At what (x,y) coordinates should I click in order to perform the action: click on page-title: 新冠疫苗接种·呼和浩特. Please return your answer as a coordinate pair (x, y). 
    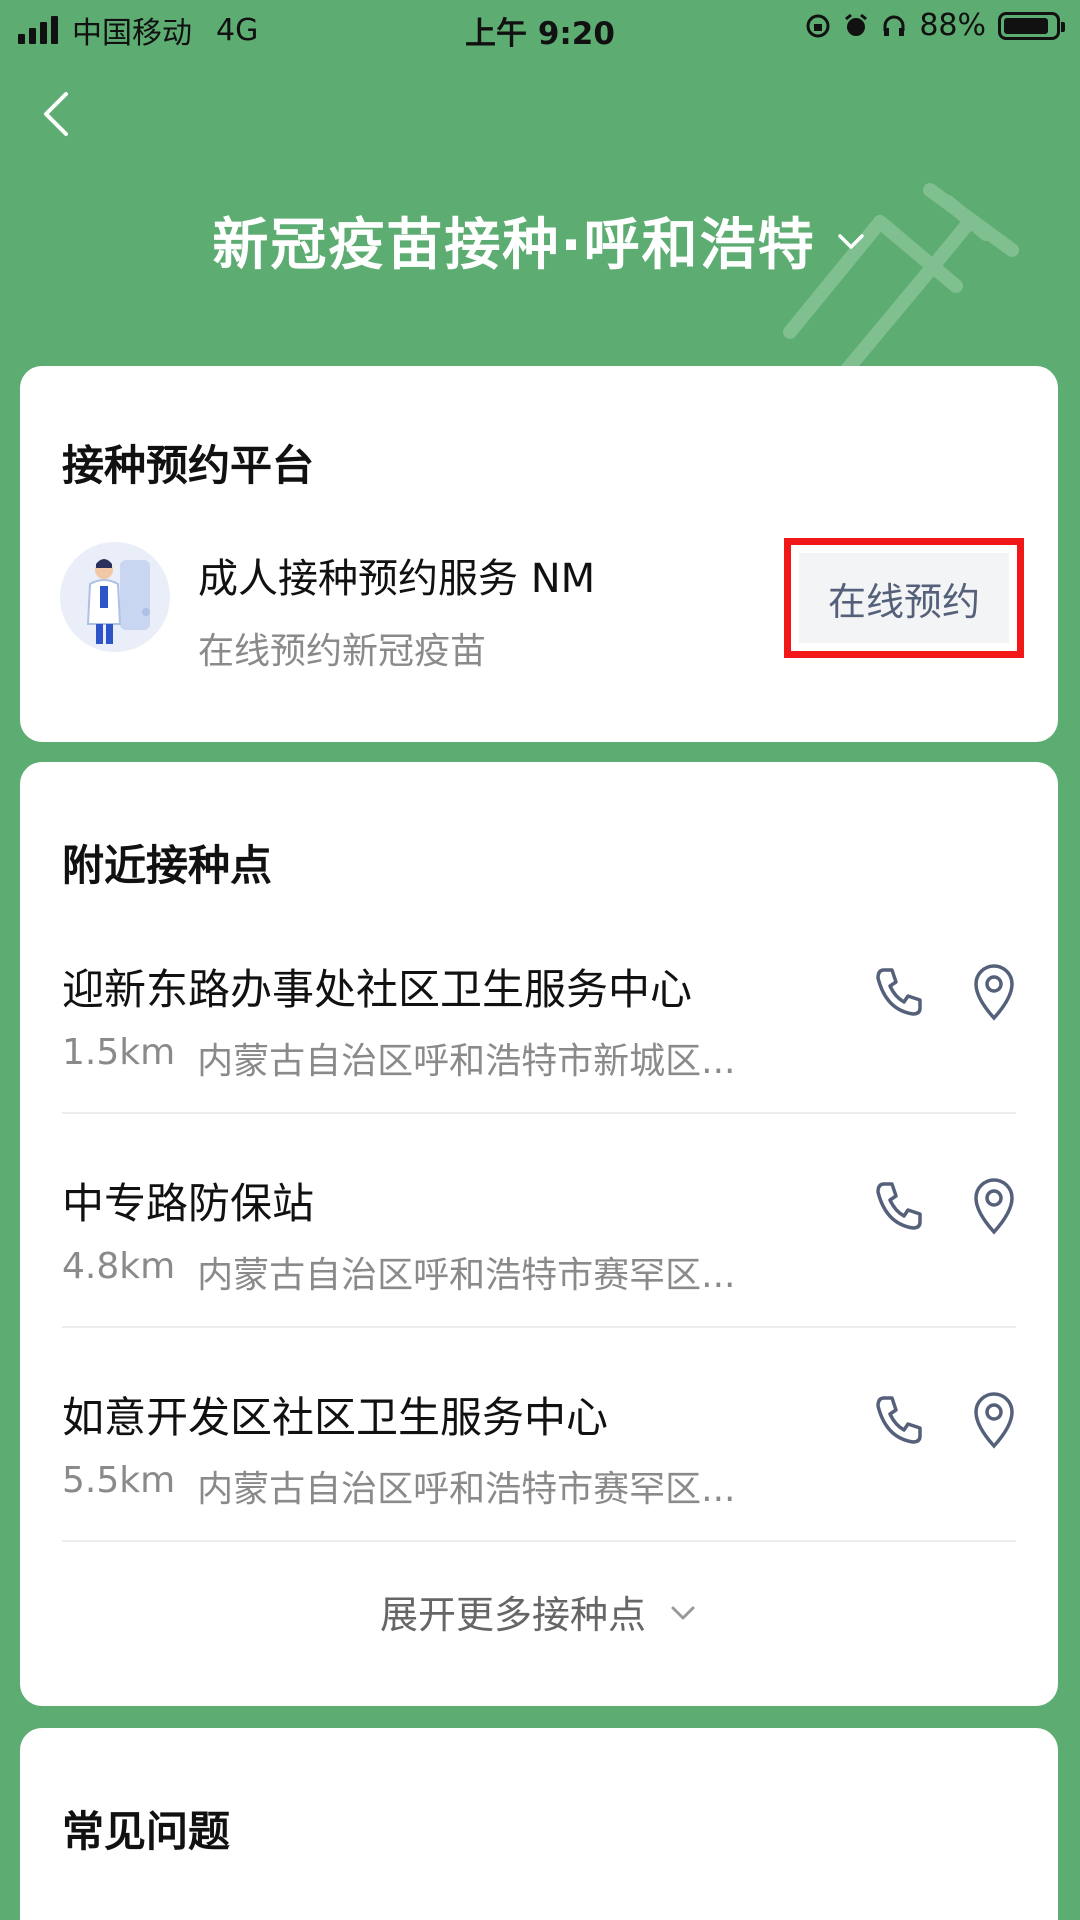
    Looking at the image, I should click on (540, 240).